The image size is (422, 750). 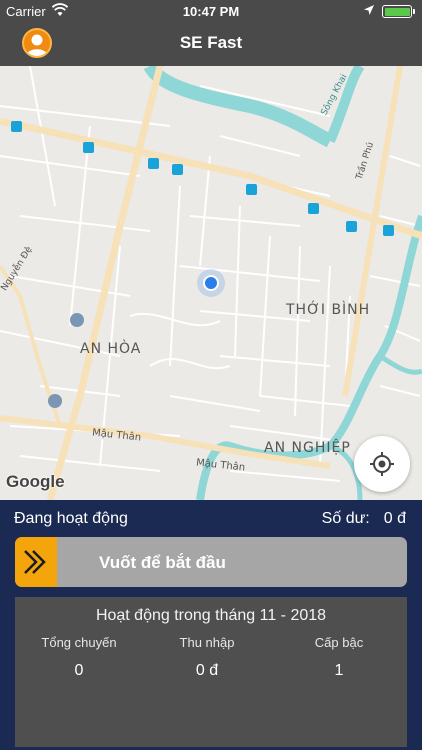 What do you see at coordinates (211, 615) in the screenshot?
I see `stats-title: Hoạt động trong tháng 11 - 2018` at bounding box center [211, 615].